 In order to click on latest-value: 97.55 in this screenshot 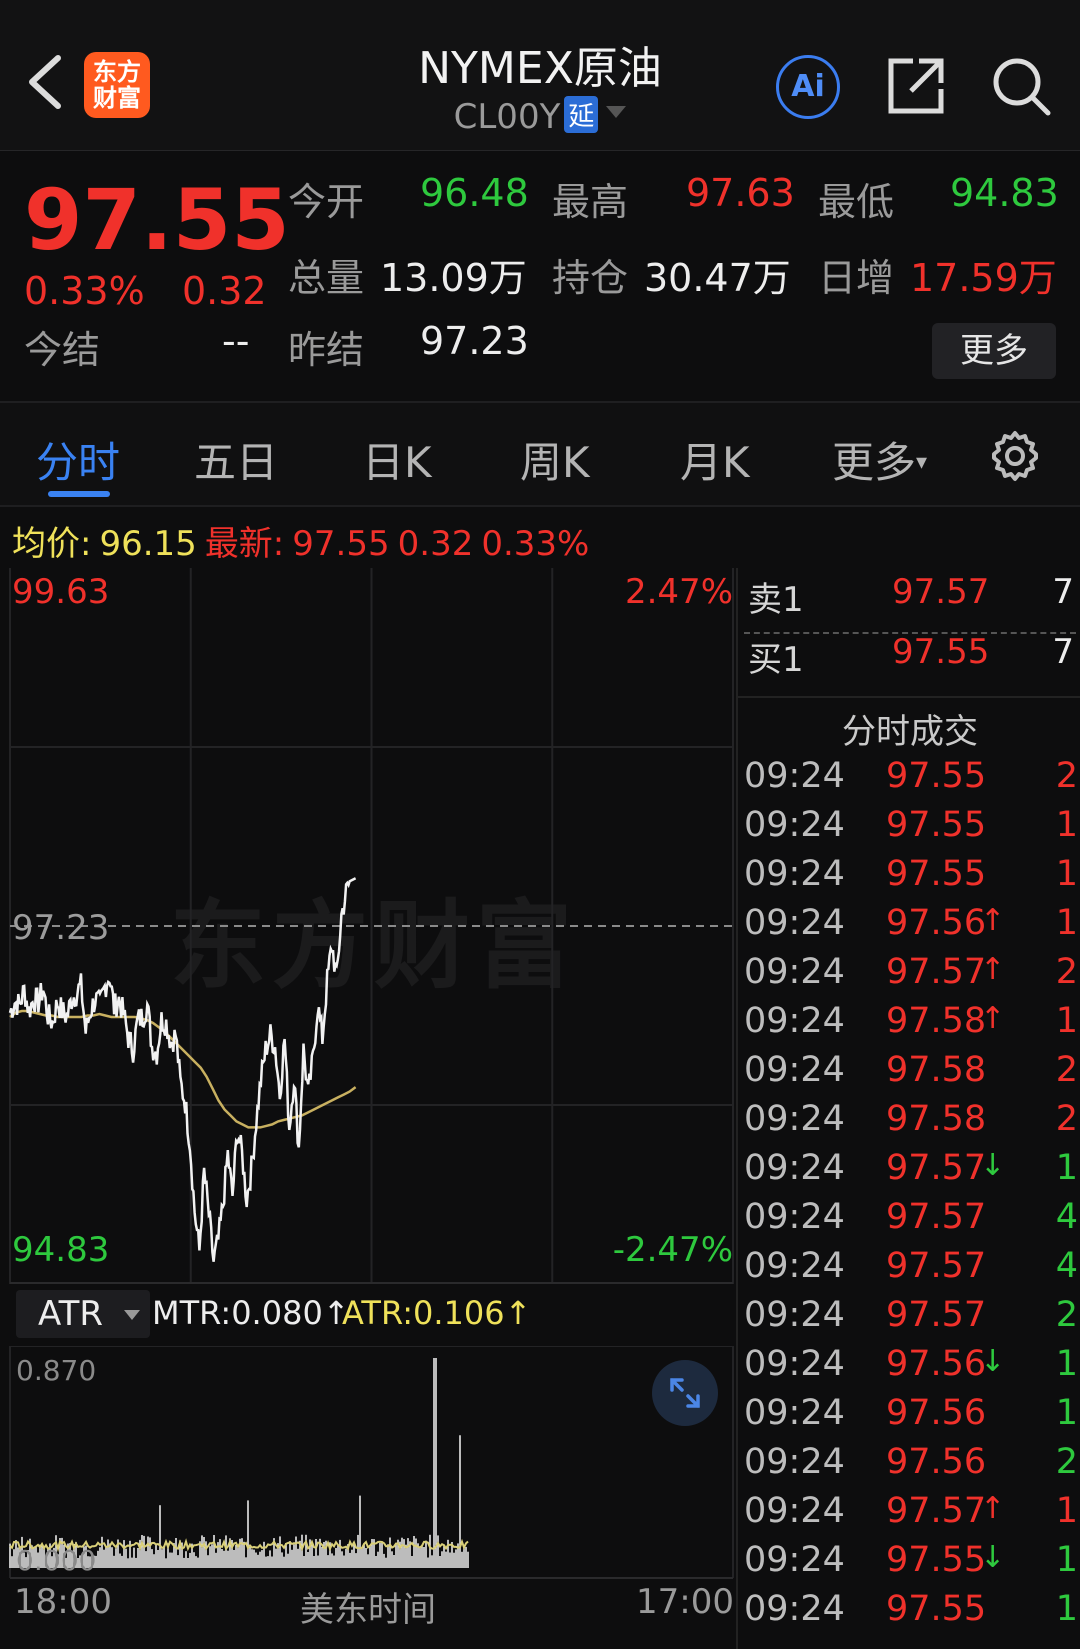, I will do `click(341, 544)`.